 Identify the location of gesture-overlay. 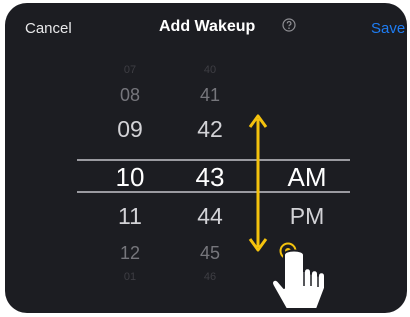
(287, 212).